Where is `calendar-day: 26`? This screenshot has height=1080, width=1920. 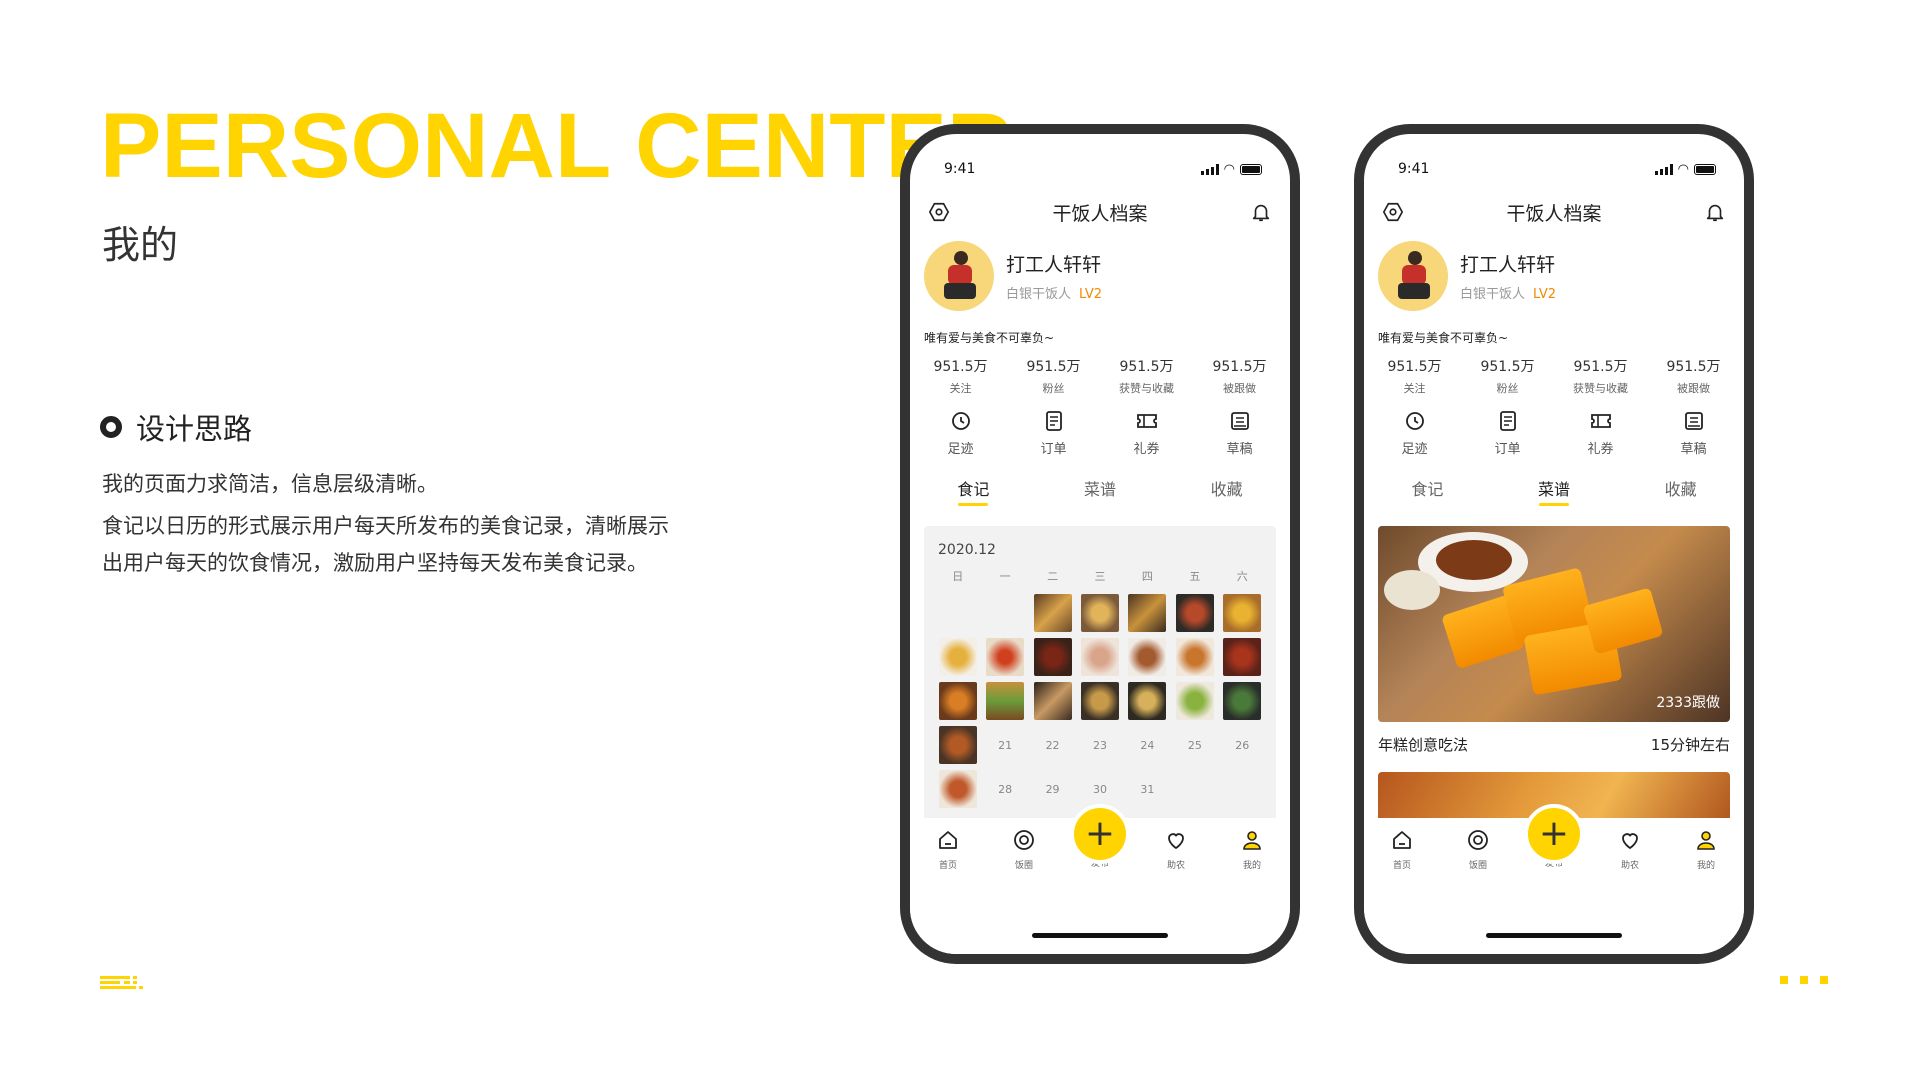 calendar-day: 26 is located at coordinates (1242, 745).